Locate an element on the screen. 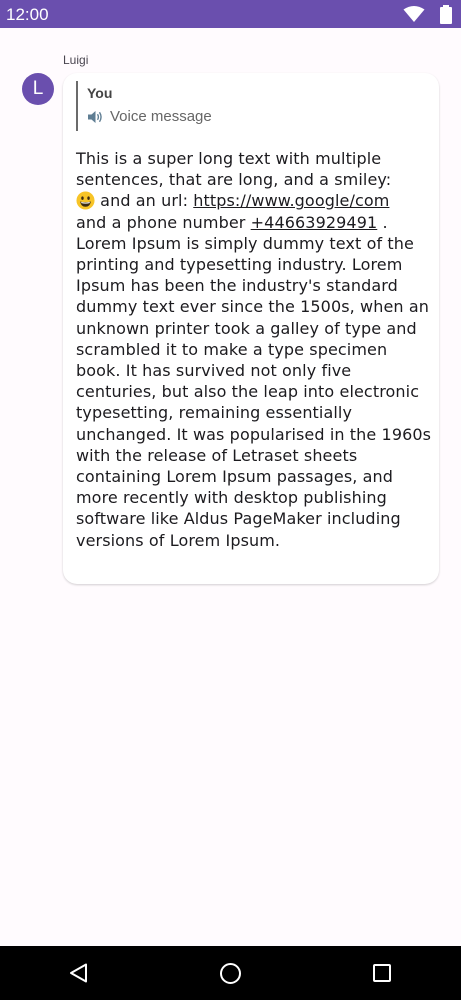 The width and height of the screenshot is (461, 1000). message-text-url-intro: and an url: is located at coordinates (144, 201).